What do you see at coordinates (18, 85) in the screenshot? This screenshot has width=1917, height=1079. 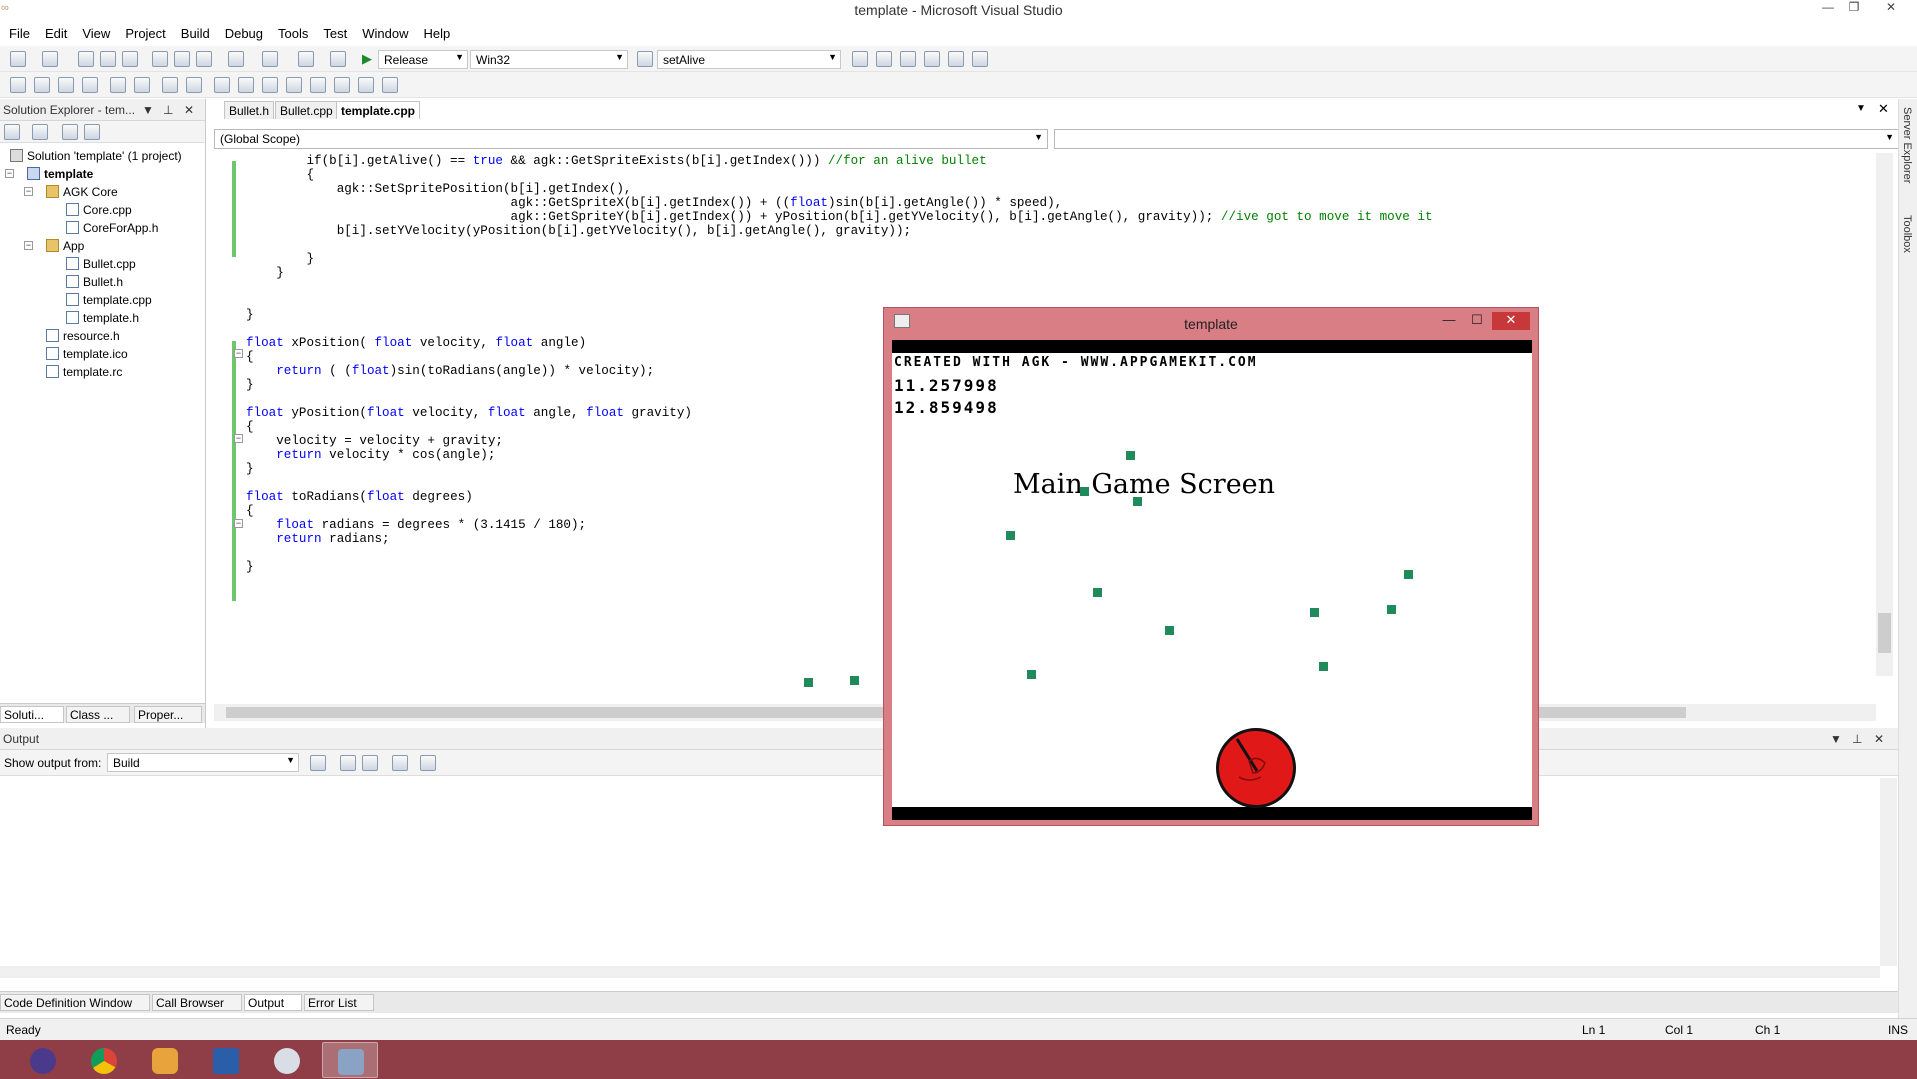 I see `member-list-icon` at bounding box center [18, 85].